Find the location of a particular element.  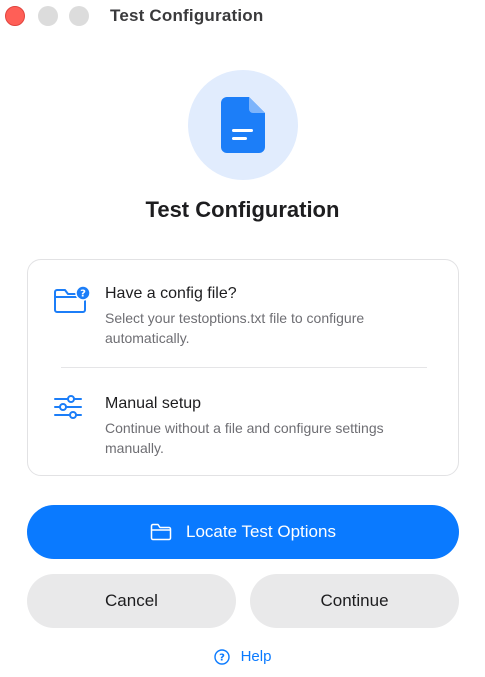

option-manual-setup-title: Manual setup is located at coordinates (153, 403).